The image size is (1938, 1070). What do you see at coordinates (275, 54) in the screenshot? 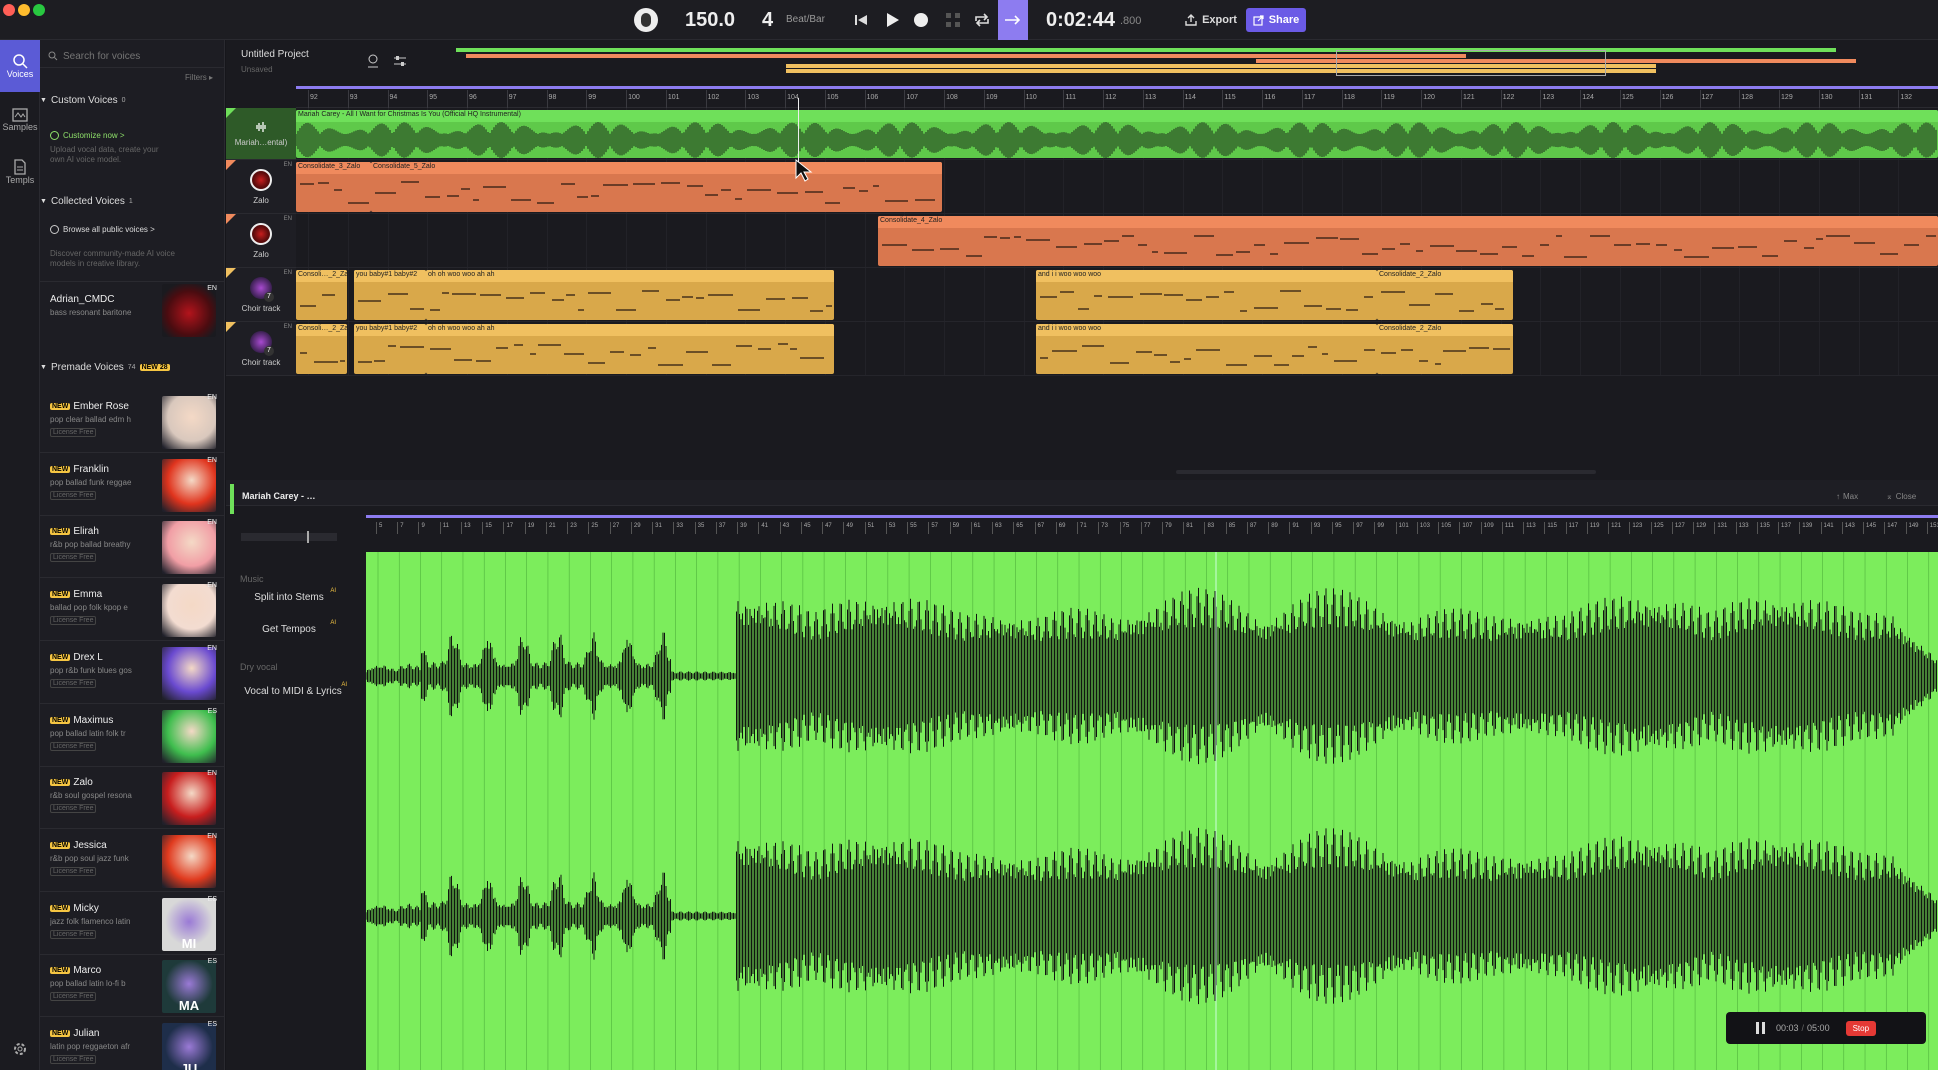
I see `project-title: Untitled Project` at bounding box center [275, 54].